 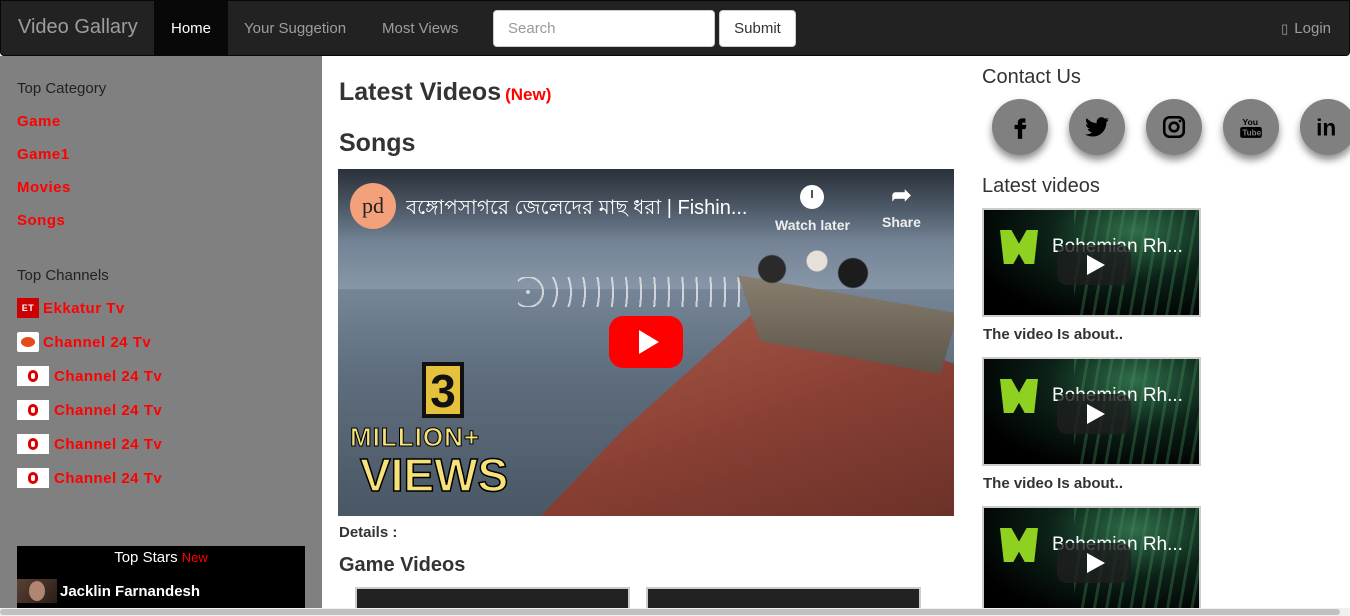 I want to click on category-link-game: Game, so click(x=39, y=121).